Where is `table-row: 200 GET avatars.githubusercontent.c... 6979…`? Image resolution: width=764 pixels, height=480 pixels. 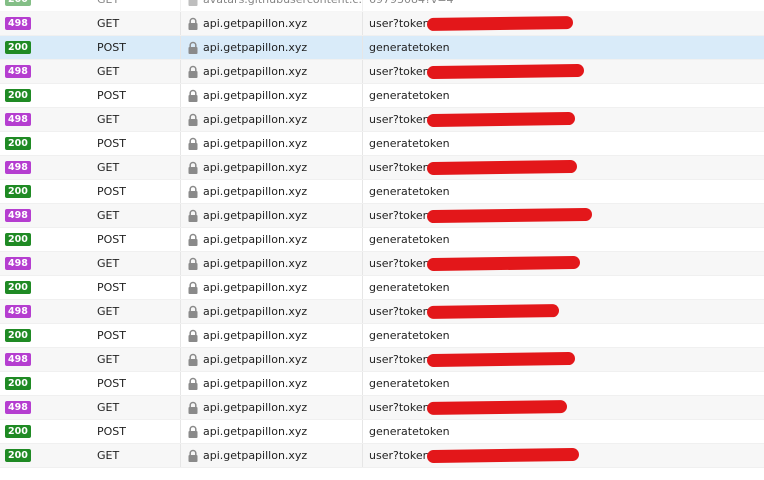 table-row: 200 GET avatars.githubusercontent.c... 6979… is located at coordinates (382, 6).